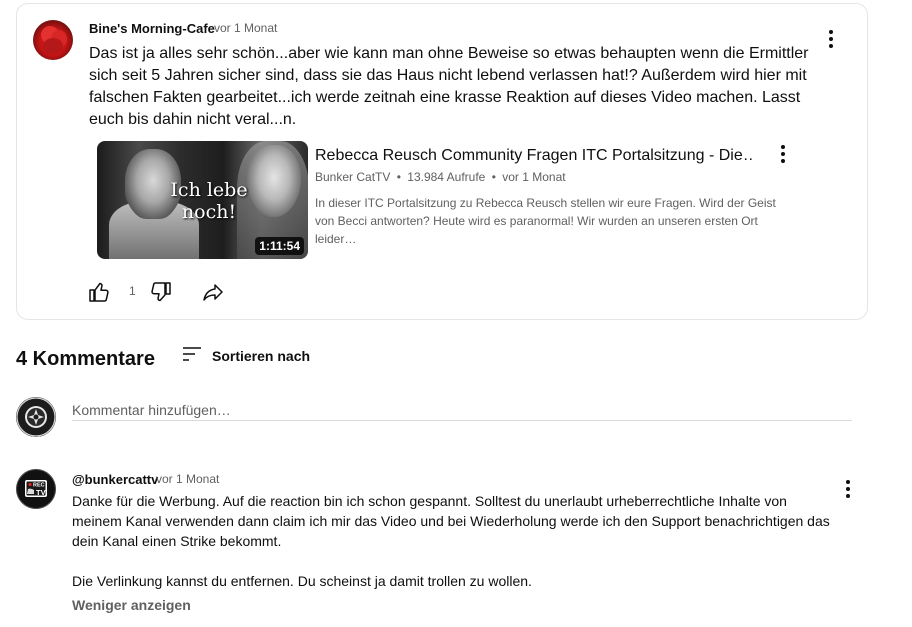 The height and width of the screenshot is (627, 912). Describe the element at coordinates (161, 292) in the screenshot. I see `thumb-down-icon` at that location.